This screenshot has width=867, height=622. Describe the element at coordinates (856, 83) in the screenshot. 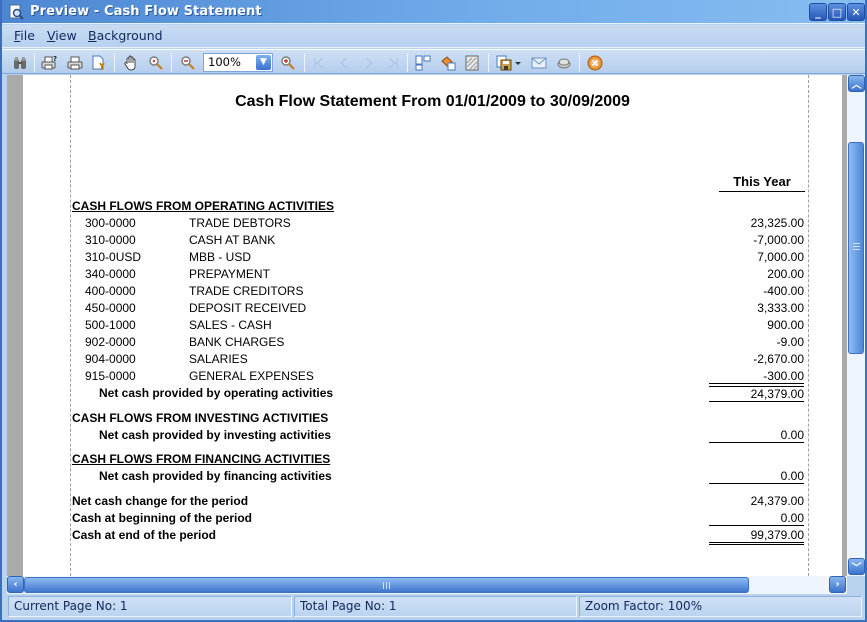

I see `scroll-up-button: ︿` at that location.